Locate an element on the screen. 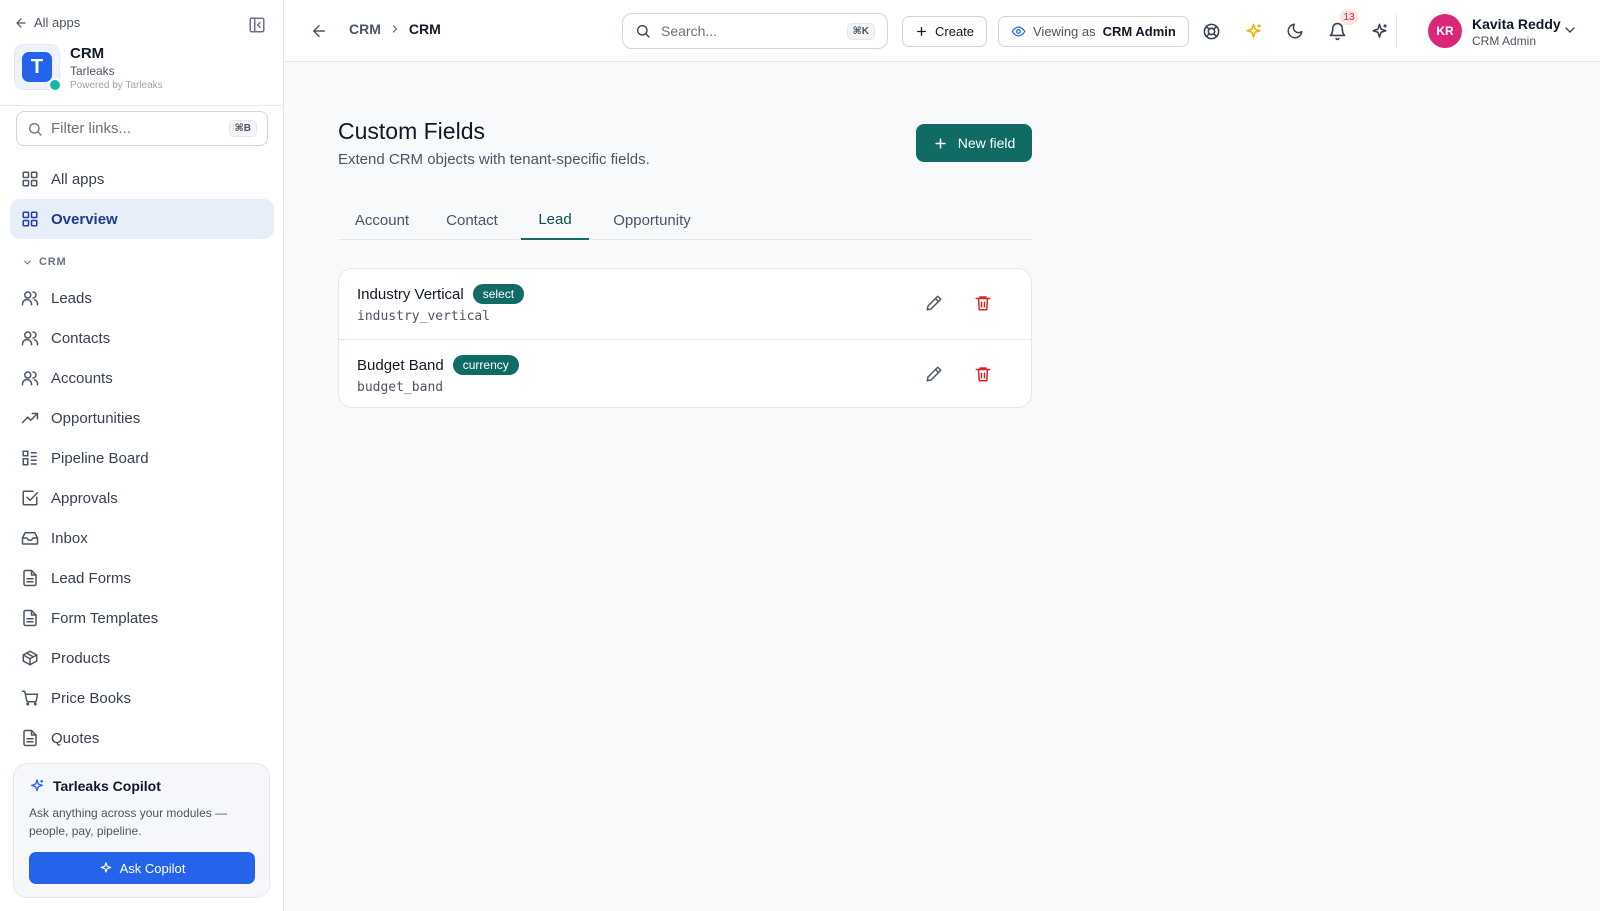 Image resolution: width=1600 pixels, height=911 pixels. viewing-as-role: CRM Admin is located at coordinates (1139, 31).